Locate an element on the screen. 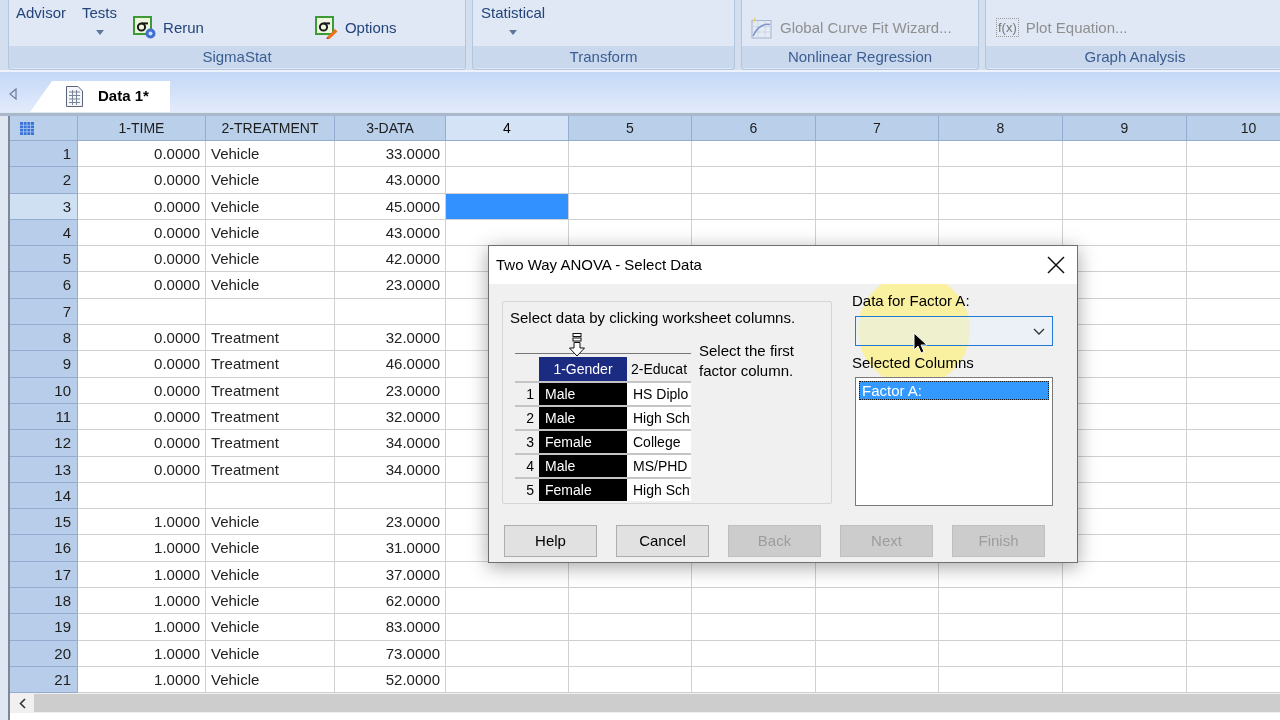  table-cell: 62.0000 is located at coordinates (390, 601).